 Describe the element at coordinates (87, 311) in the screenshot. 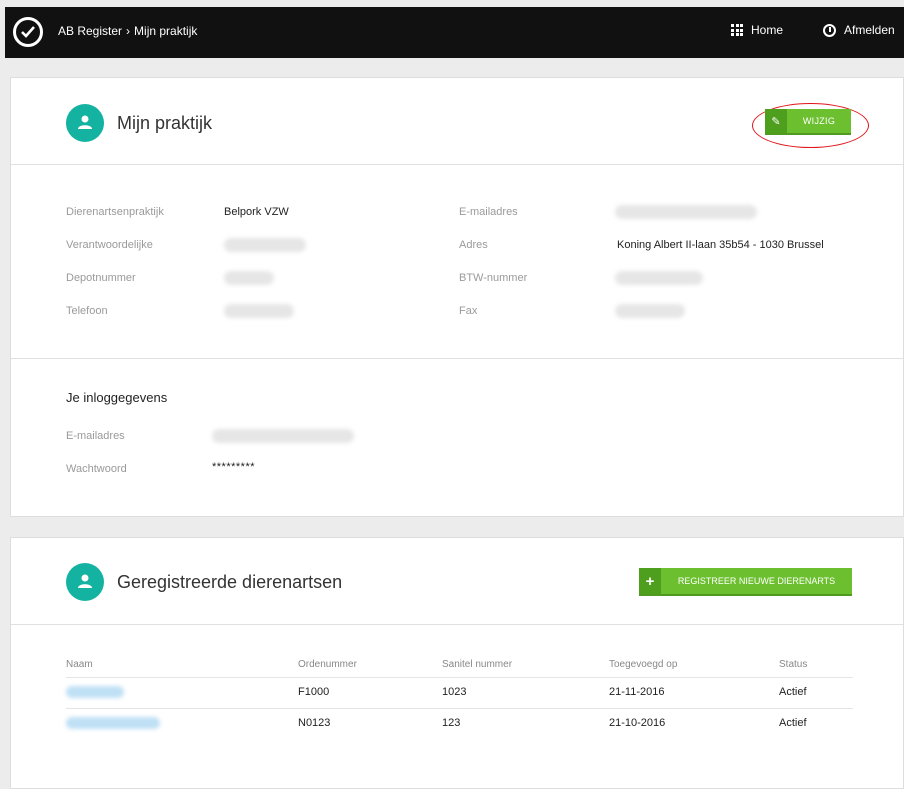

I see `phone-label: Telefoon` at that location.